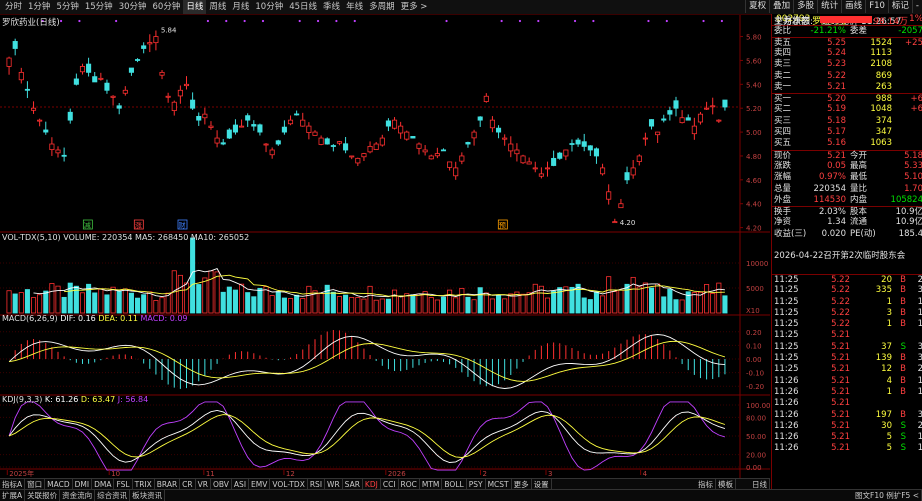  I want to click on extension-tab: 扩展A, so click(13, 495).